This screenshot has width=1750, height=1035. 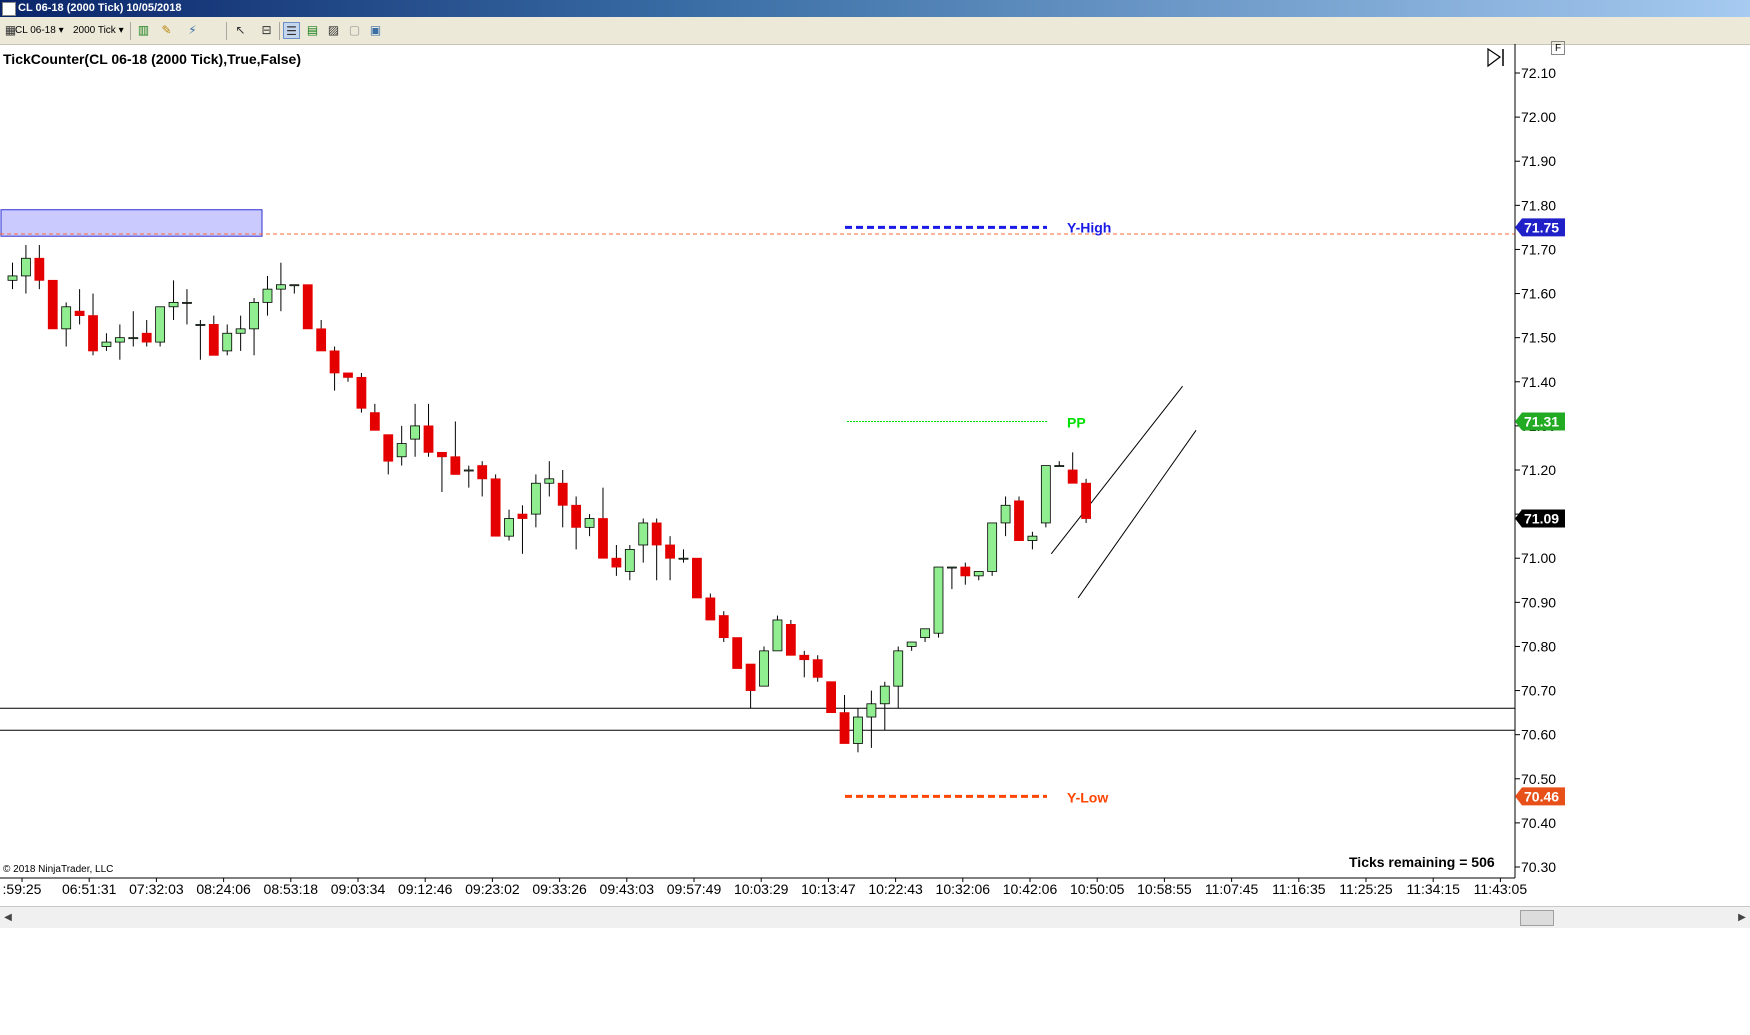 I want to click on price-tick-label: 71.00, so click(x=1538, y=558).